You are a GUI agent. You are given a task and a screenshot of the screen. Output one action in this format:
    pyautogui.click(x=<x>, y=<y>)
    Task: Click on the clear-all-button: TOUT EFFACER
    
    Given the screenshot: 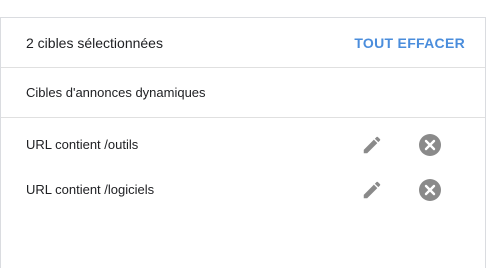 What is the action you would take?
    pyautogui.click(x=409, y=43)
    